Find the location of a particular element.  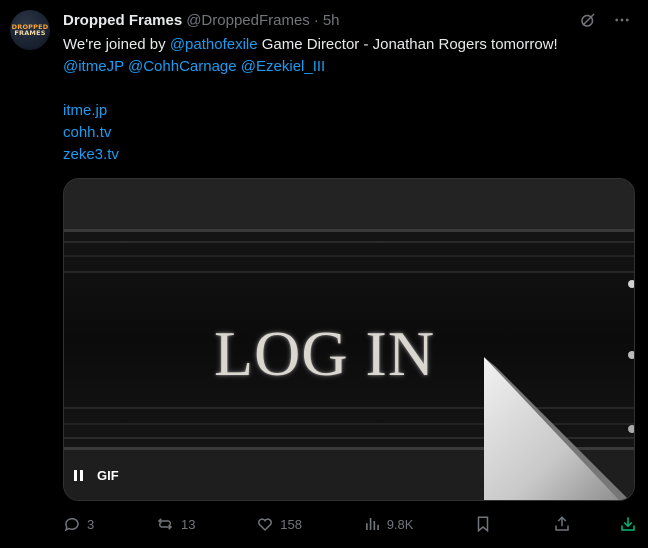

tweet-header: Dropped Frames @DroppedFrames · 5h is located at coordinates (201, 20).